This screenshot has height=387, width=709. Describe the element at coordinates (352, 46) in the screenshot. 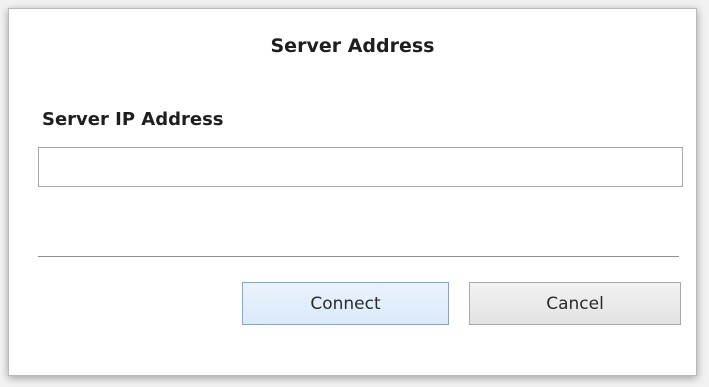

I see `dialog-title: Server Address` at that location.